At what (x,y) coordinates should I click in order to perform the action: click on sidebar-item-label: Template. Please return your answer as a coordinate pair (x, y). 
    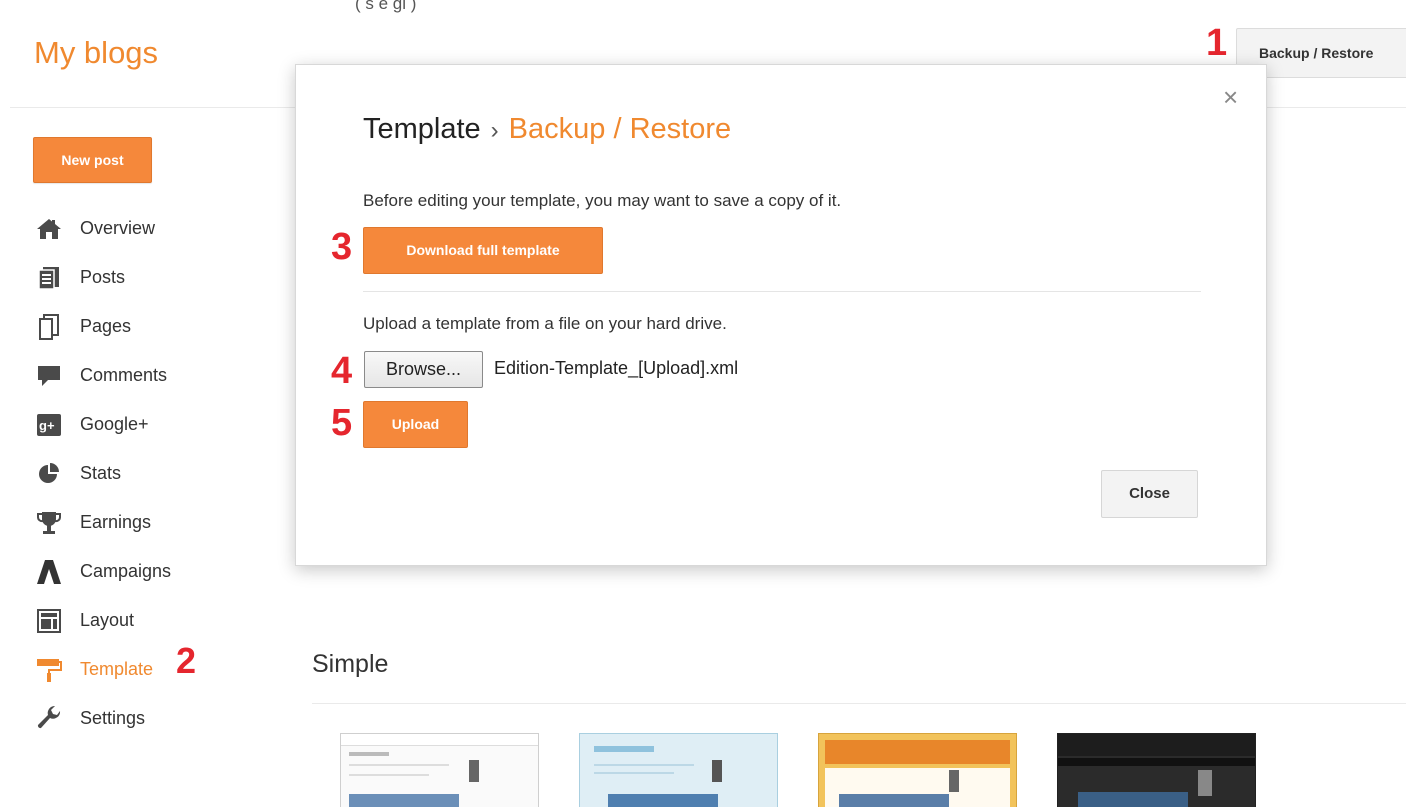
    Looking at the image, I should click on (117, 669).